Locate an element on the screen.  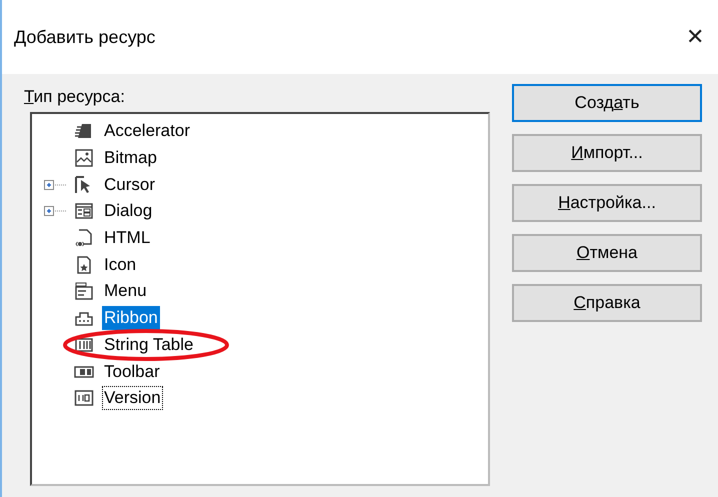
version-icon is located at coordinates (84, 398).